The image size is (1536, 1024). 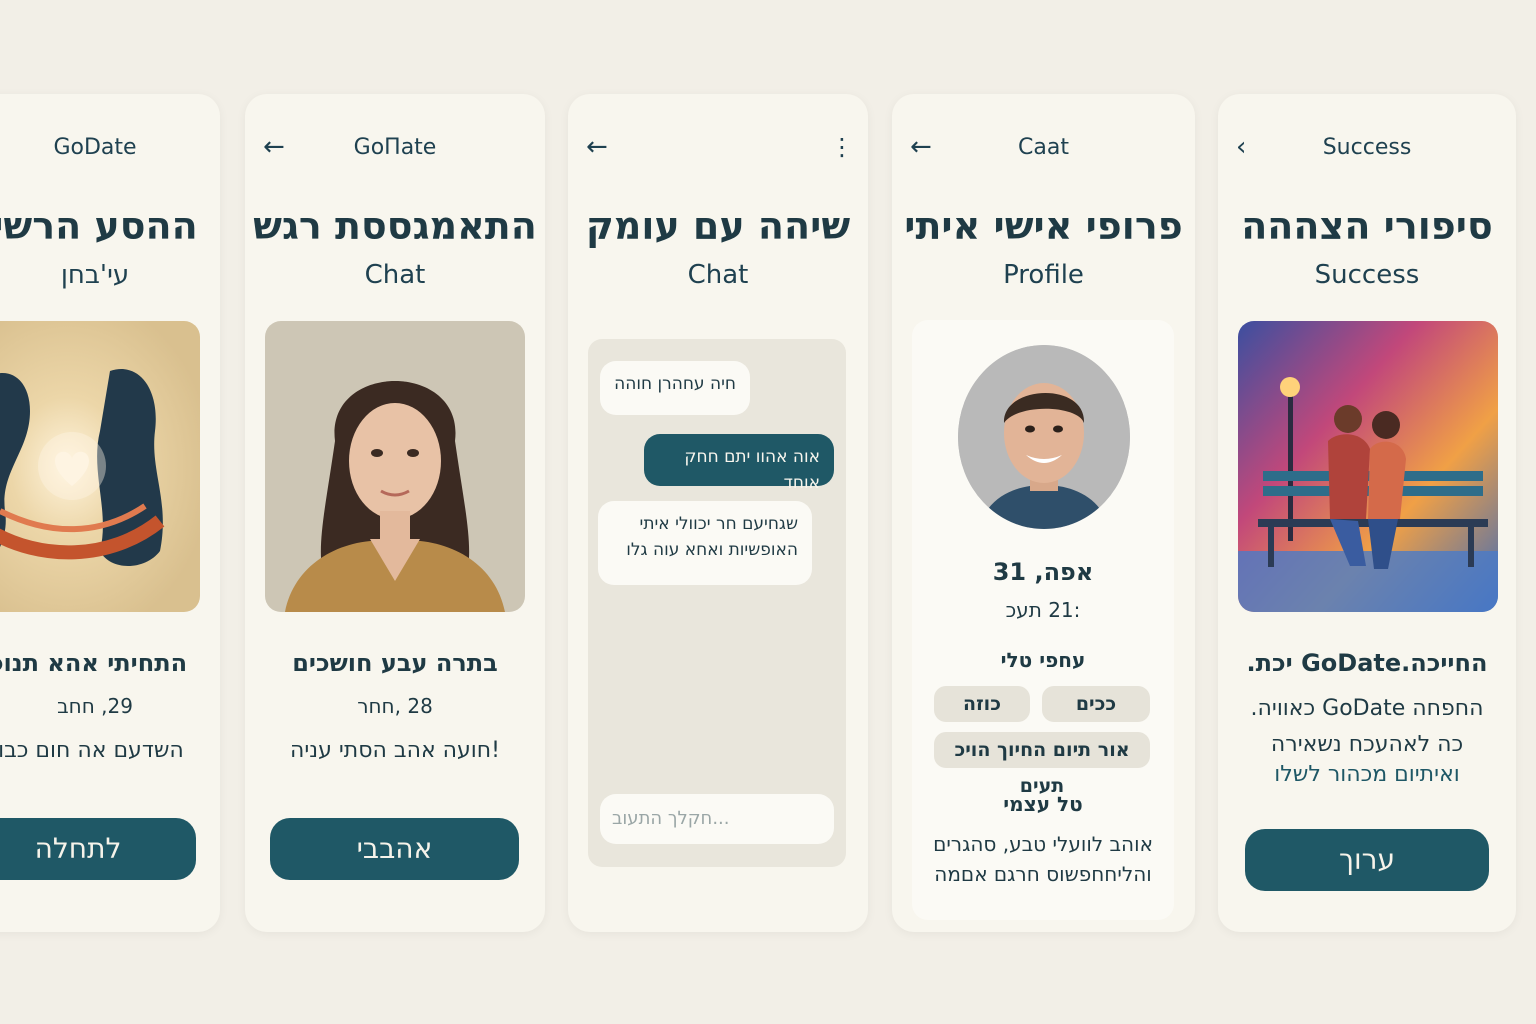 What do you see at coordinates (675, 388) in the screenshot?
I see `message-incoming: חיה עחהרן חוהה` at bounding box center [675, 388].